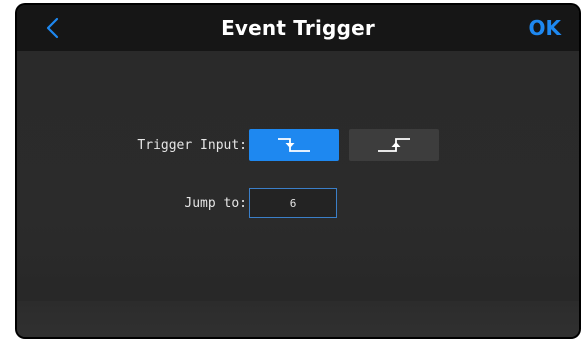 The image size is (588, 344). I want to click on jump-to-label: Jump to:, so click(215, 203).